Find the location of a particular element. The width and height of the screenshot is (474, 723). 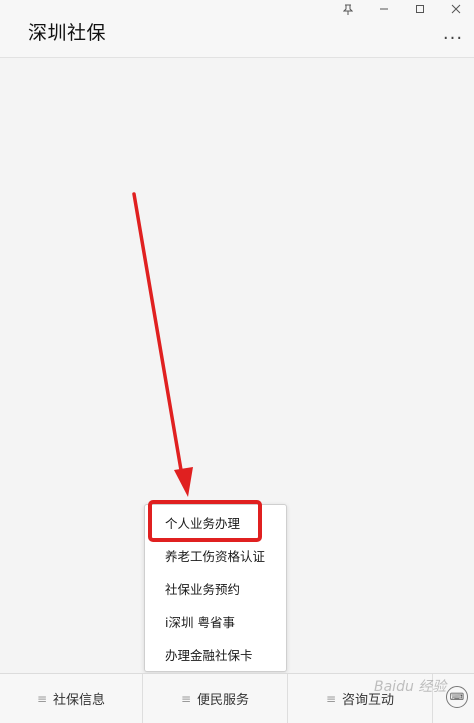

menu-item-financial-card: 办理金融社保卡 is located at coordinates (215, 655).